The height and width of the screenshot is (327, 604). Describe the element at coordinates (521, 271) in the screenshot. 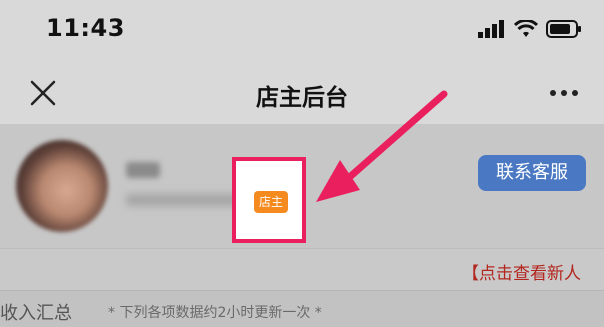

I see `newbie-guide-link: 【点击查看新人` at that location.